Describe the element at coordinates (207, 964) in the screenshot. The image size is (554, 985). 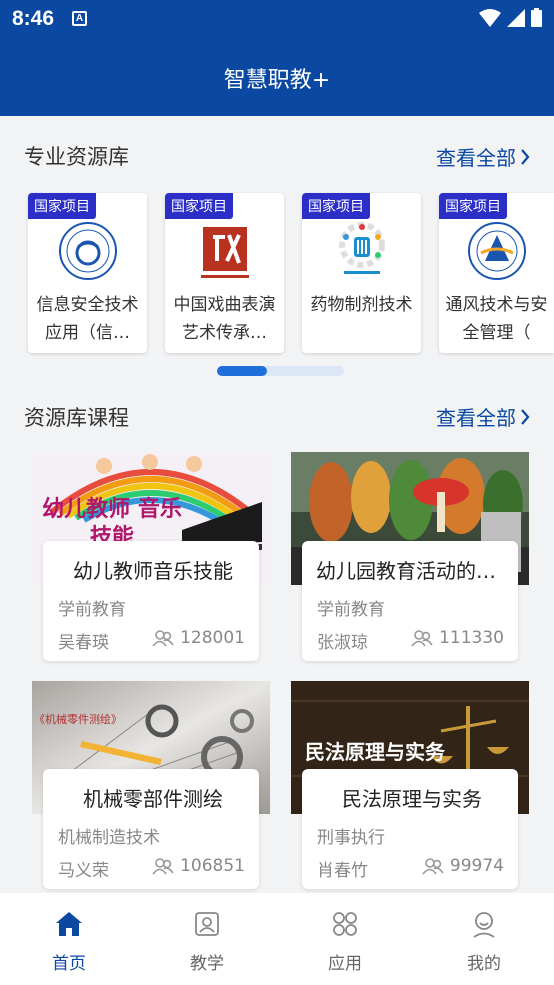
I see `tab-label: 教学` at that location.